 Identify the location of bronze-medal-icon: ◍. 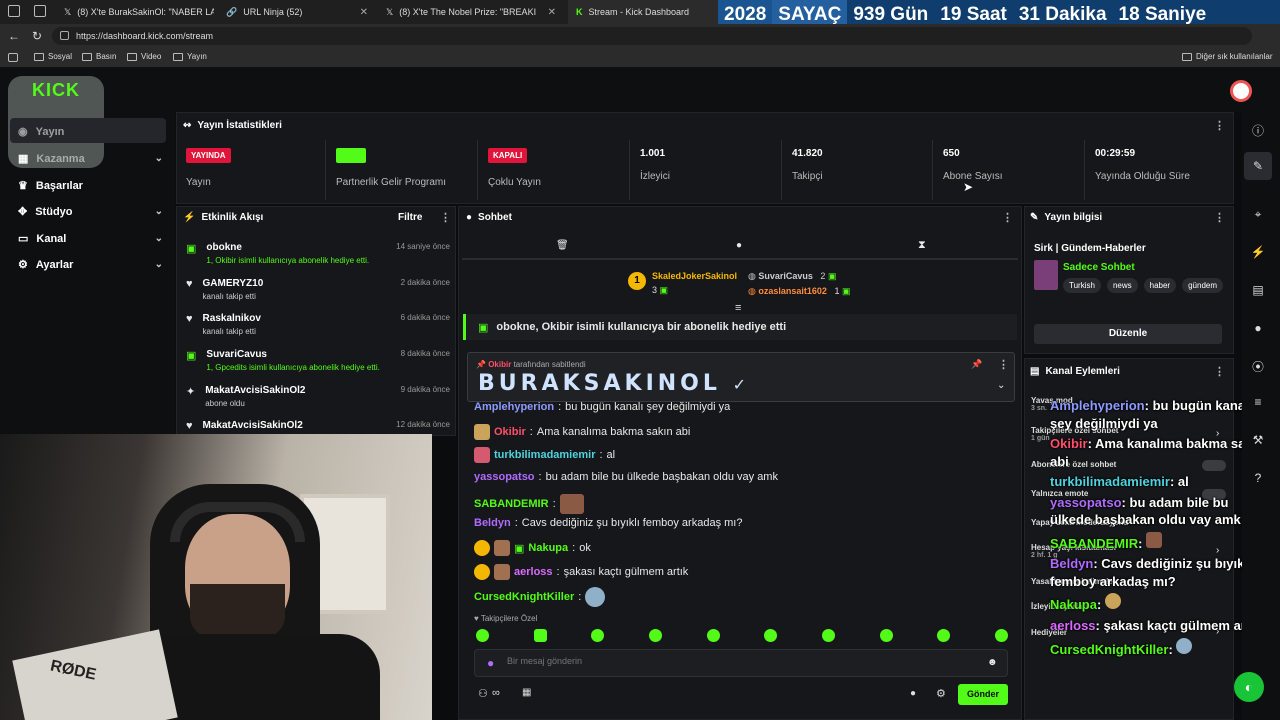
(752, 291).